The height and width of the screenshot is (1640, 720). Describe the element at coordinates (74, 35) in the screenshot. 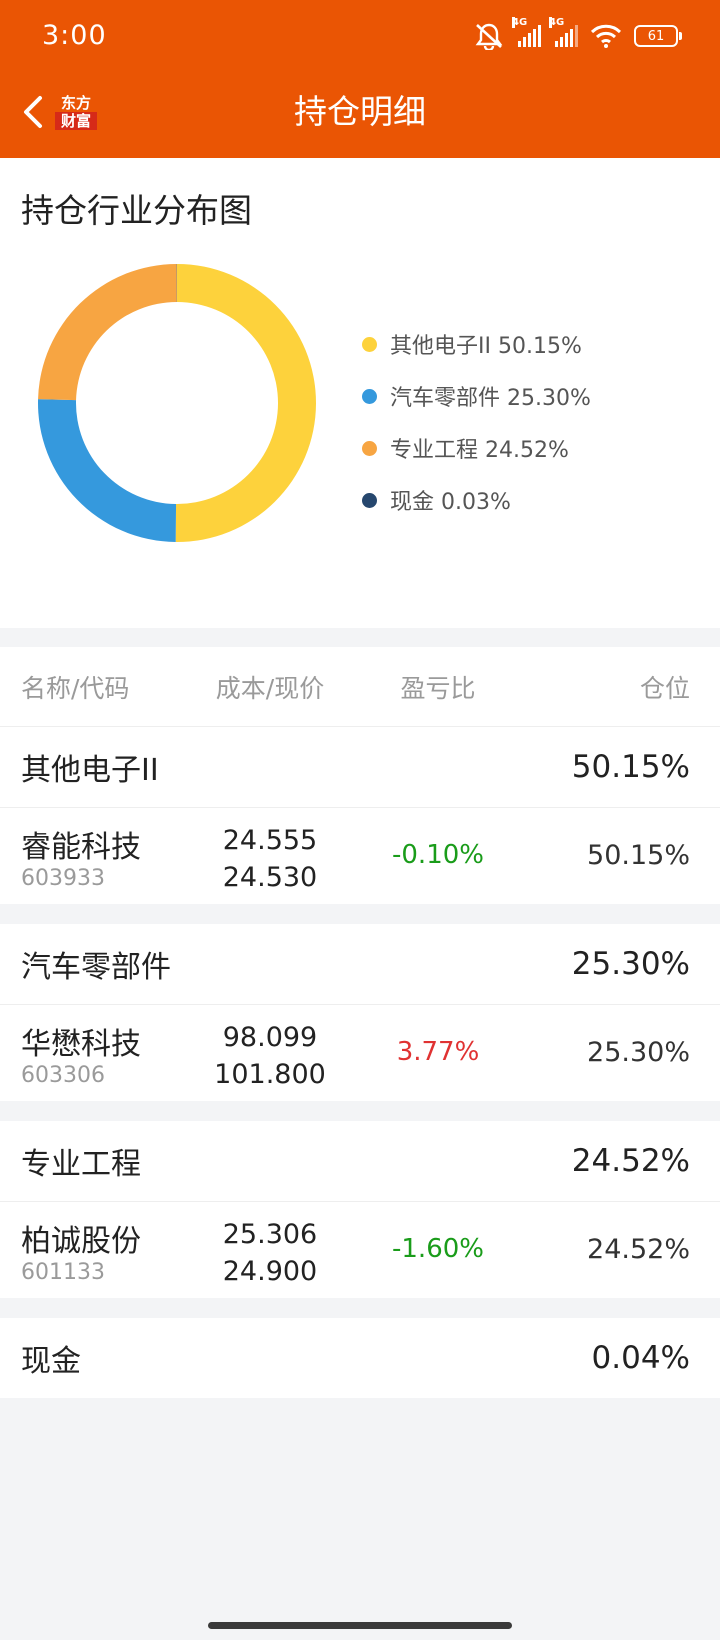

I see `status-time: 3:00` at that location.